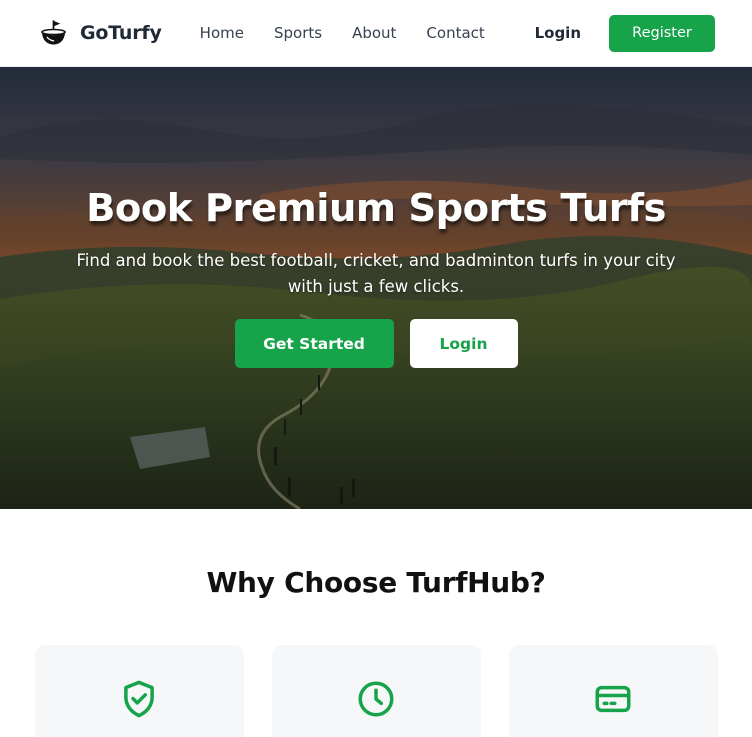 This screenshot has width=752, height=737. I want to click on login-link: Login, so click(558, 33).